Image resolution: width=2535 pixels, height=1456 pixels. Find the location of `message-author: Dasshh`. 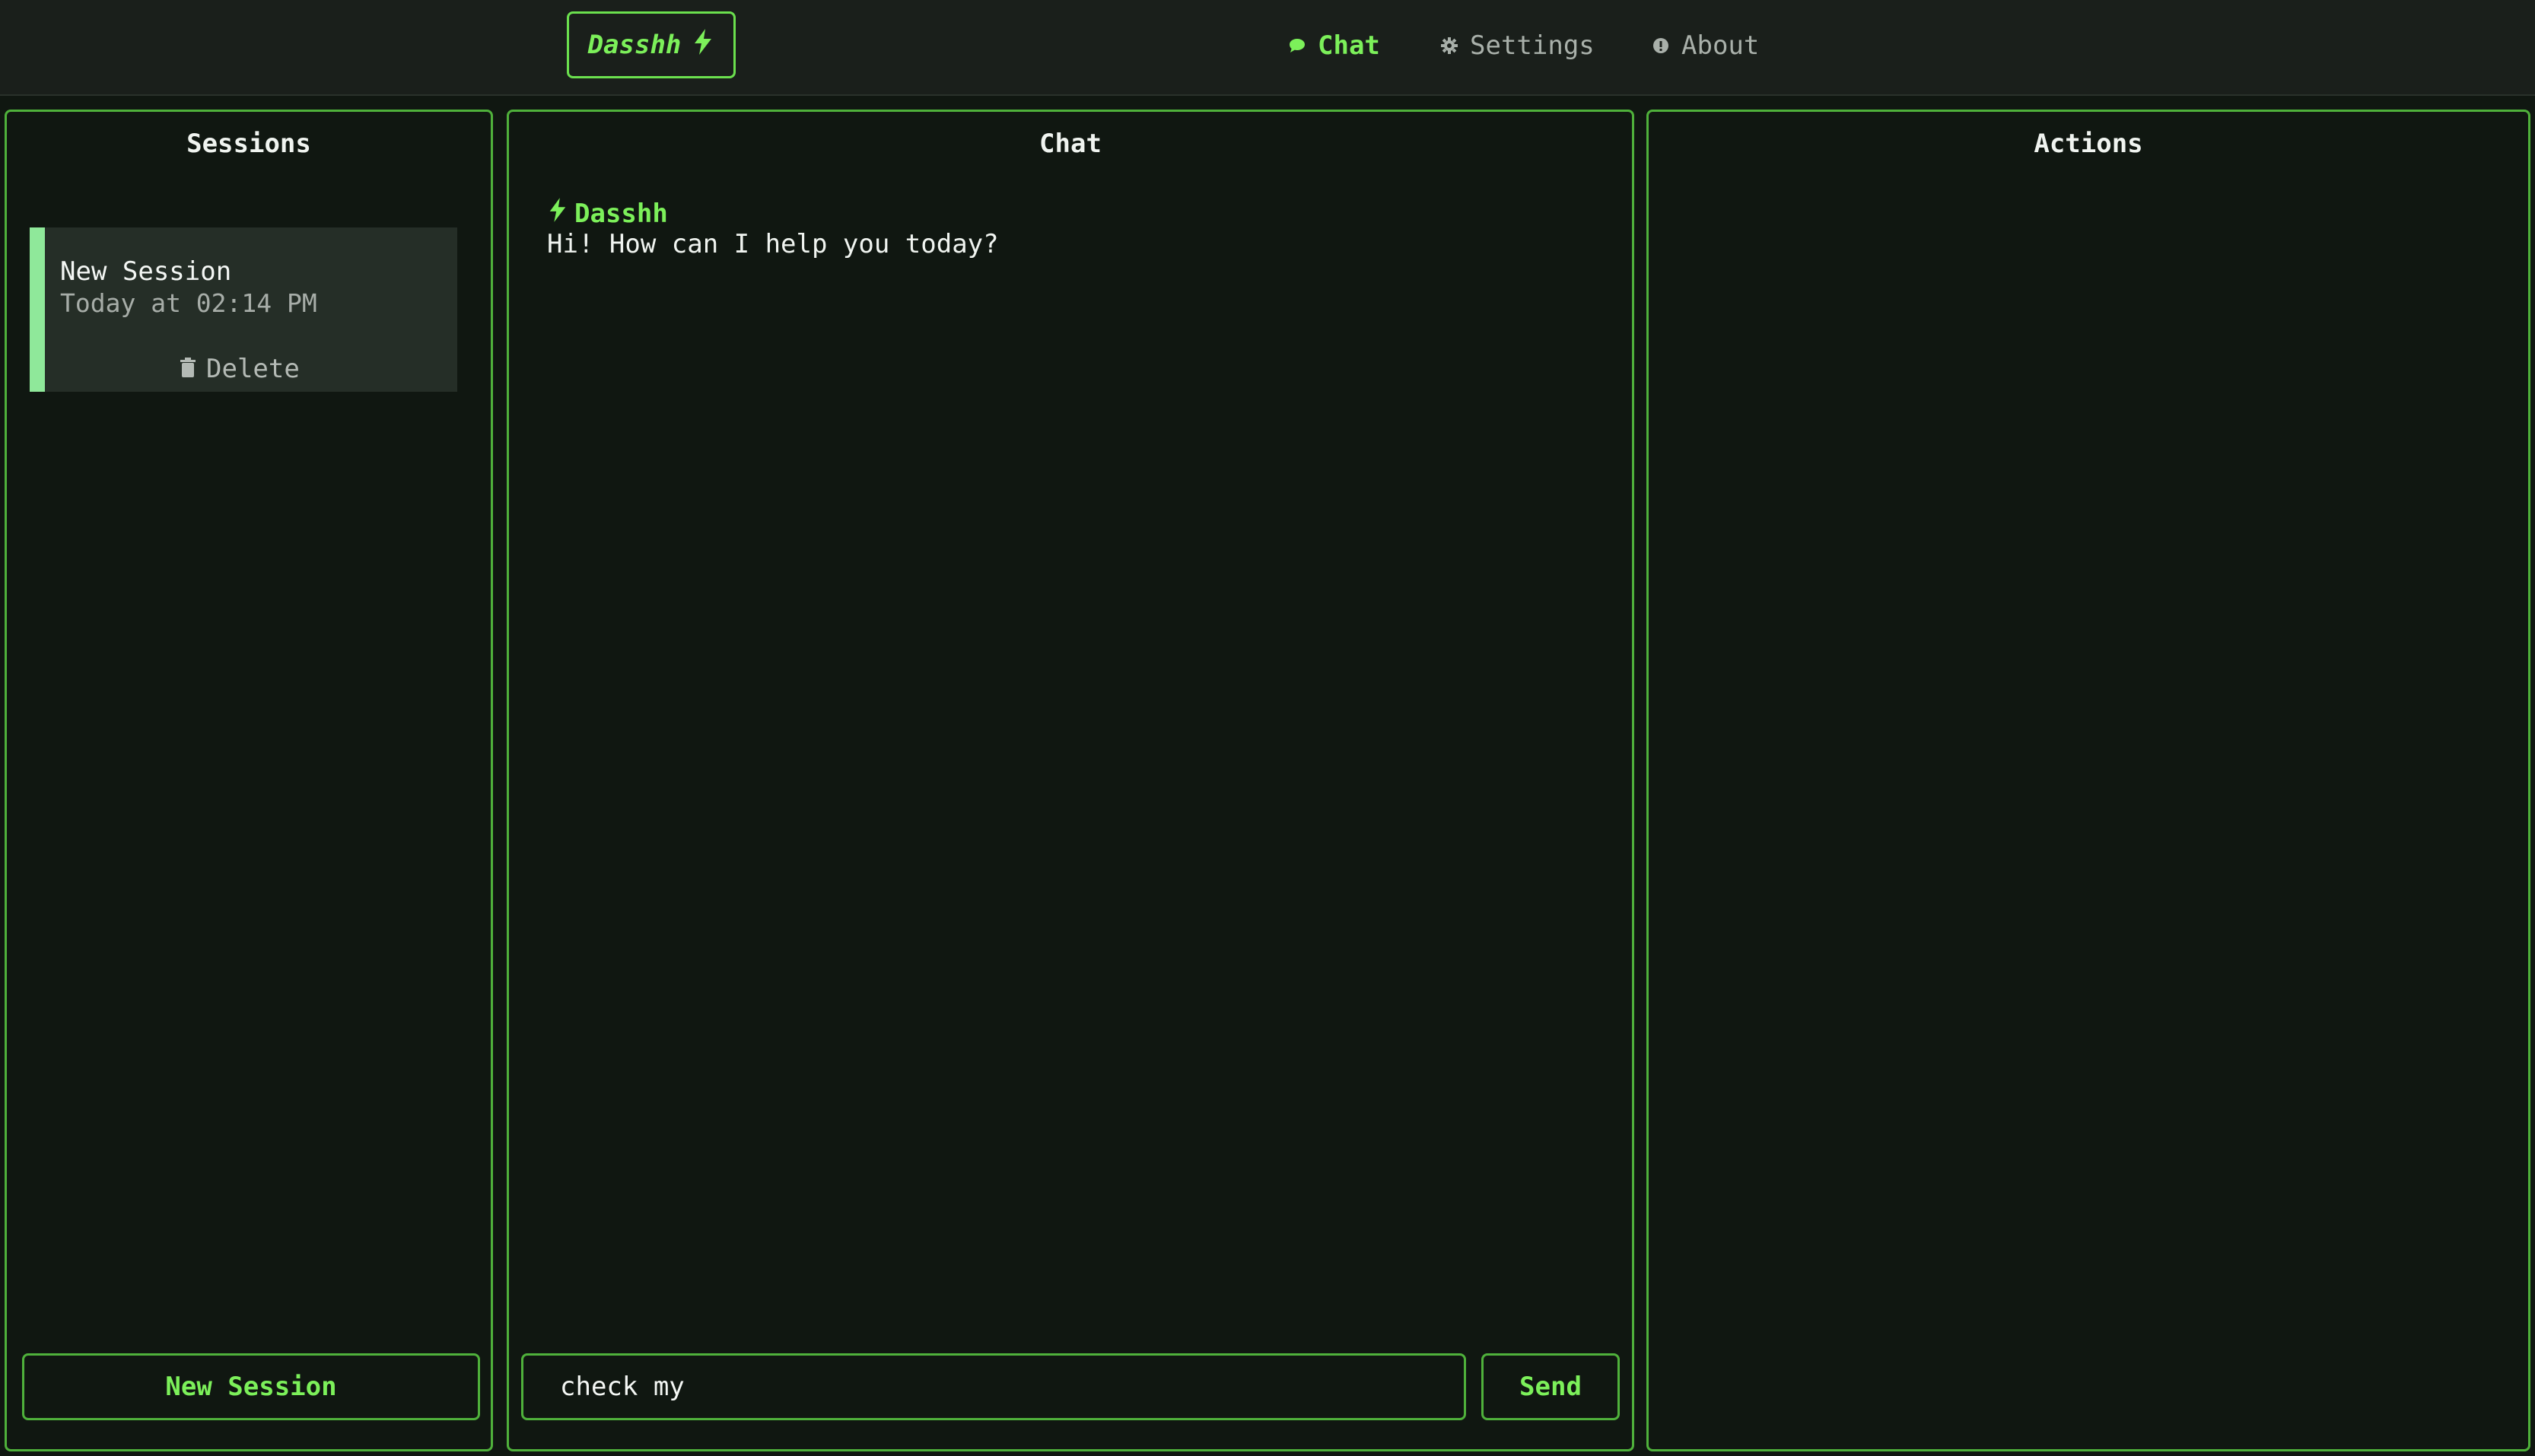

message-author: Dasshh is located at coordinates (608, 214).